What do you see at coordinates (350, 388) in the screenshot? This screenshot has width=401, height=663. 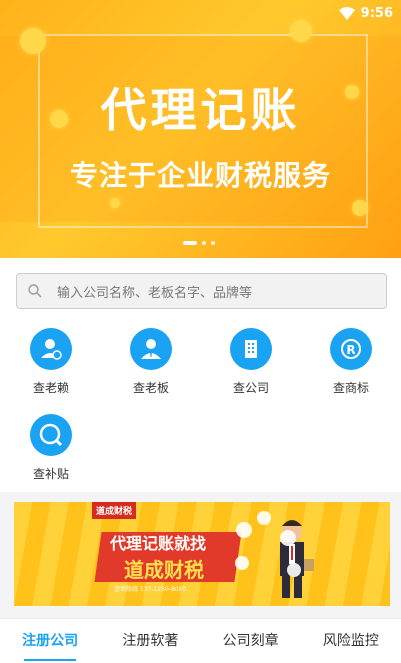 I see `quick-action-label: 查商标` at bounding box center [350, 388].